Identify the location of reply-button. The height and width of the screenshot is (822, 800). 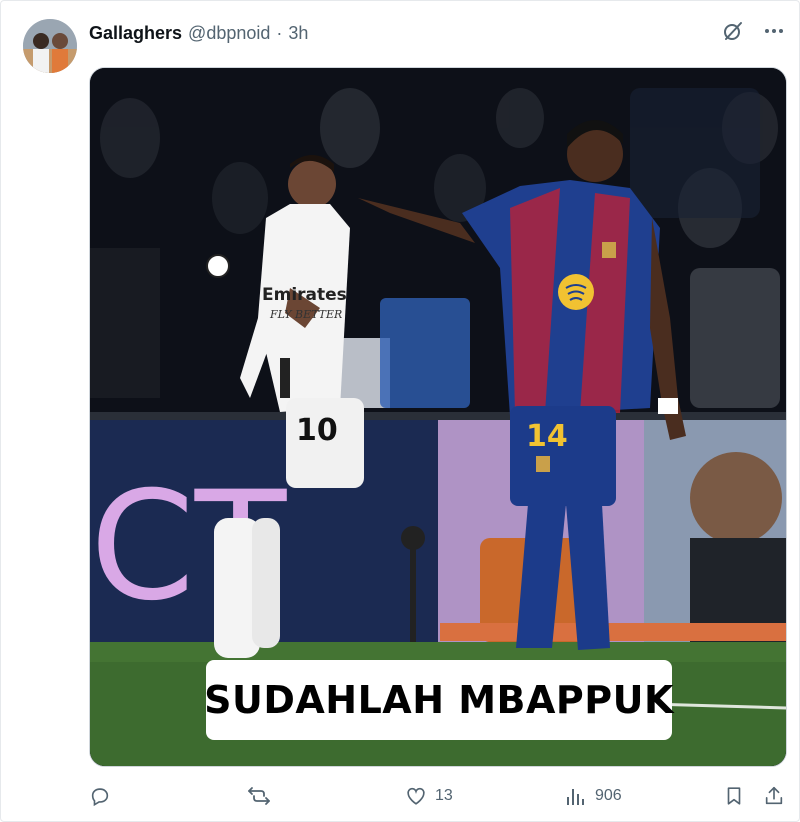
(104, 796).